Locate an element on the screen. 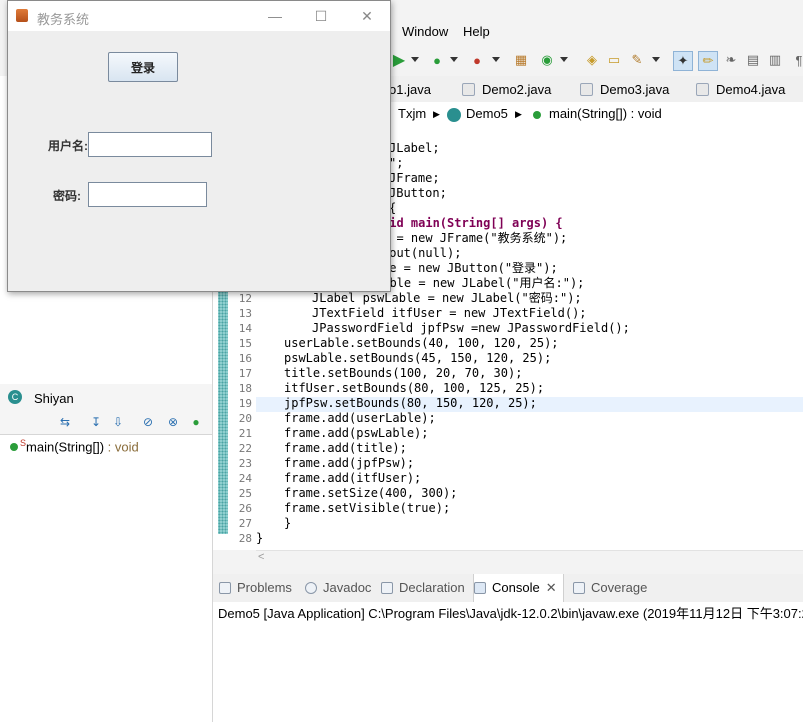  code-line: userLable.setBounds(40, 100, 120, 25); is located at coordinates (421, 343).